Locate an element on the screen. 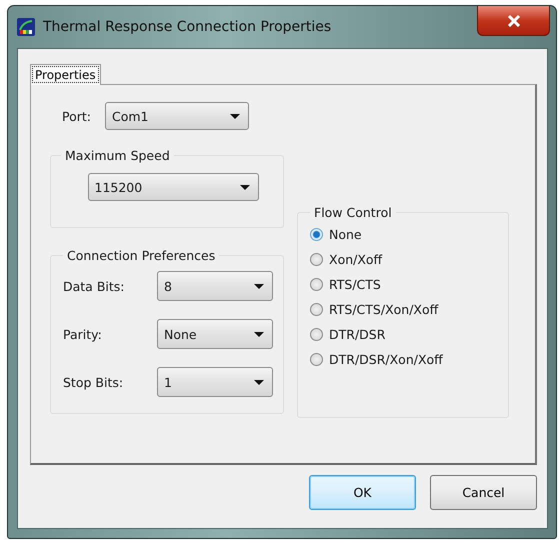  window-title: Thermal Response Connection Properties is located at coordinates (187, 27).